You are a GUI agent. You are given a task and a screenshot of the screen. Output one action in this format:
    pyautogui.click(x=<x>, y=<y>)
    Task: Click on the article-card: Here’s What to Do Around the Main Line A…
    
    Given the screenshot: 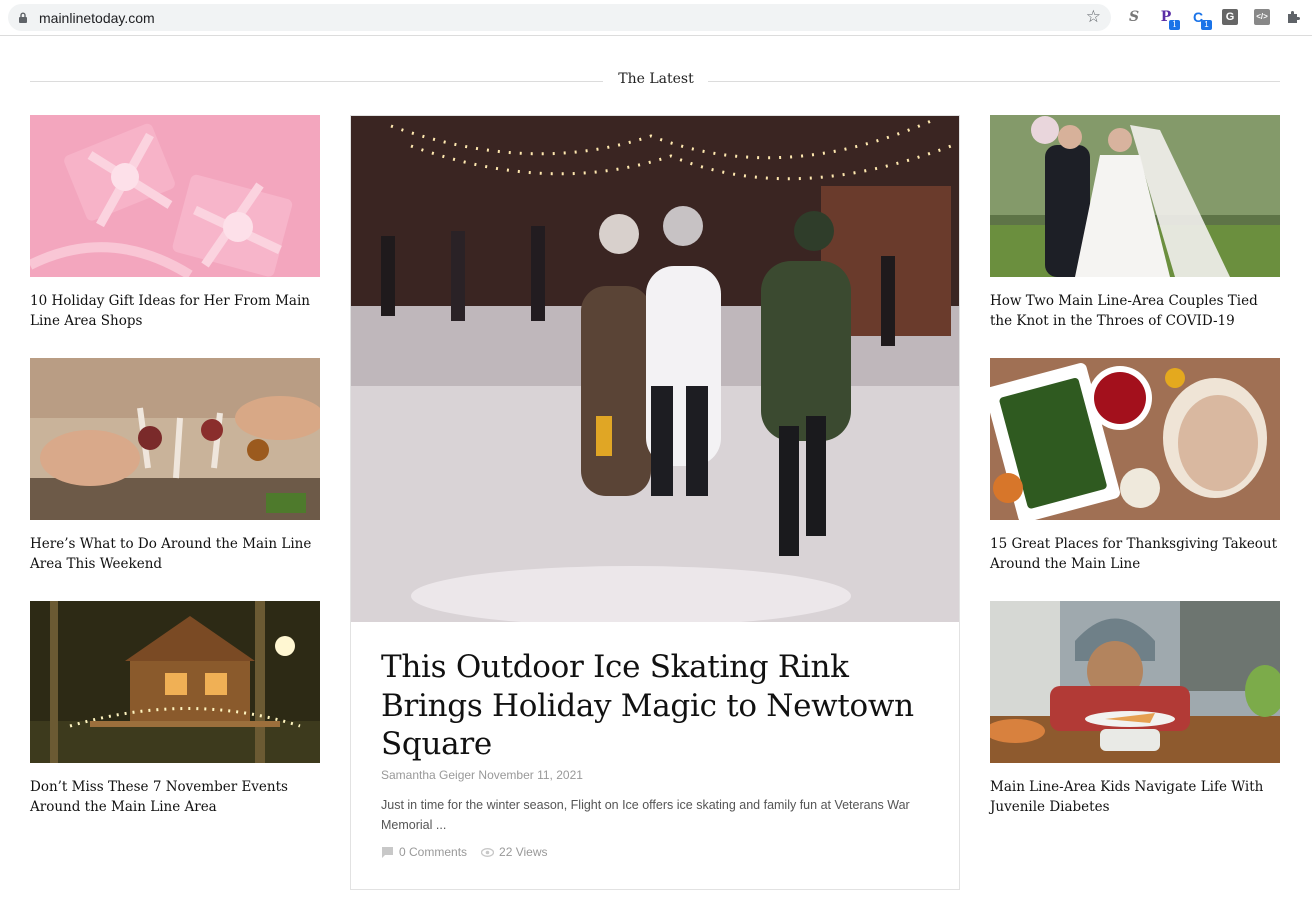 What is the action you would take?
    pyautogui.click(x=175, y=466)
    